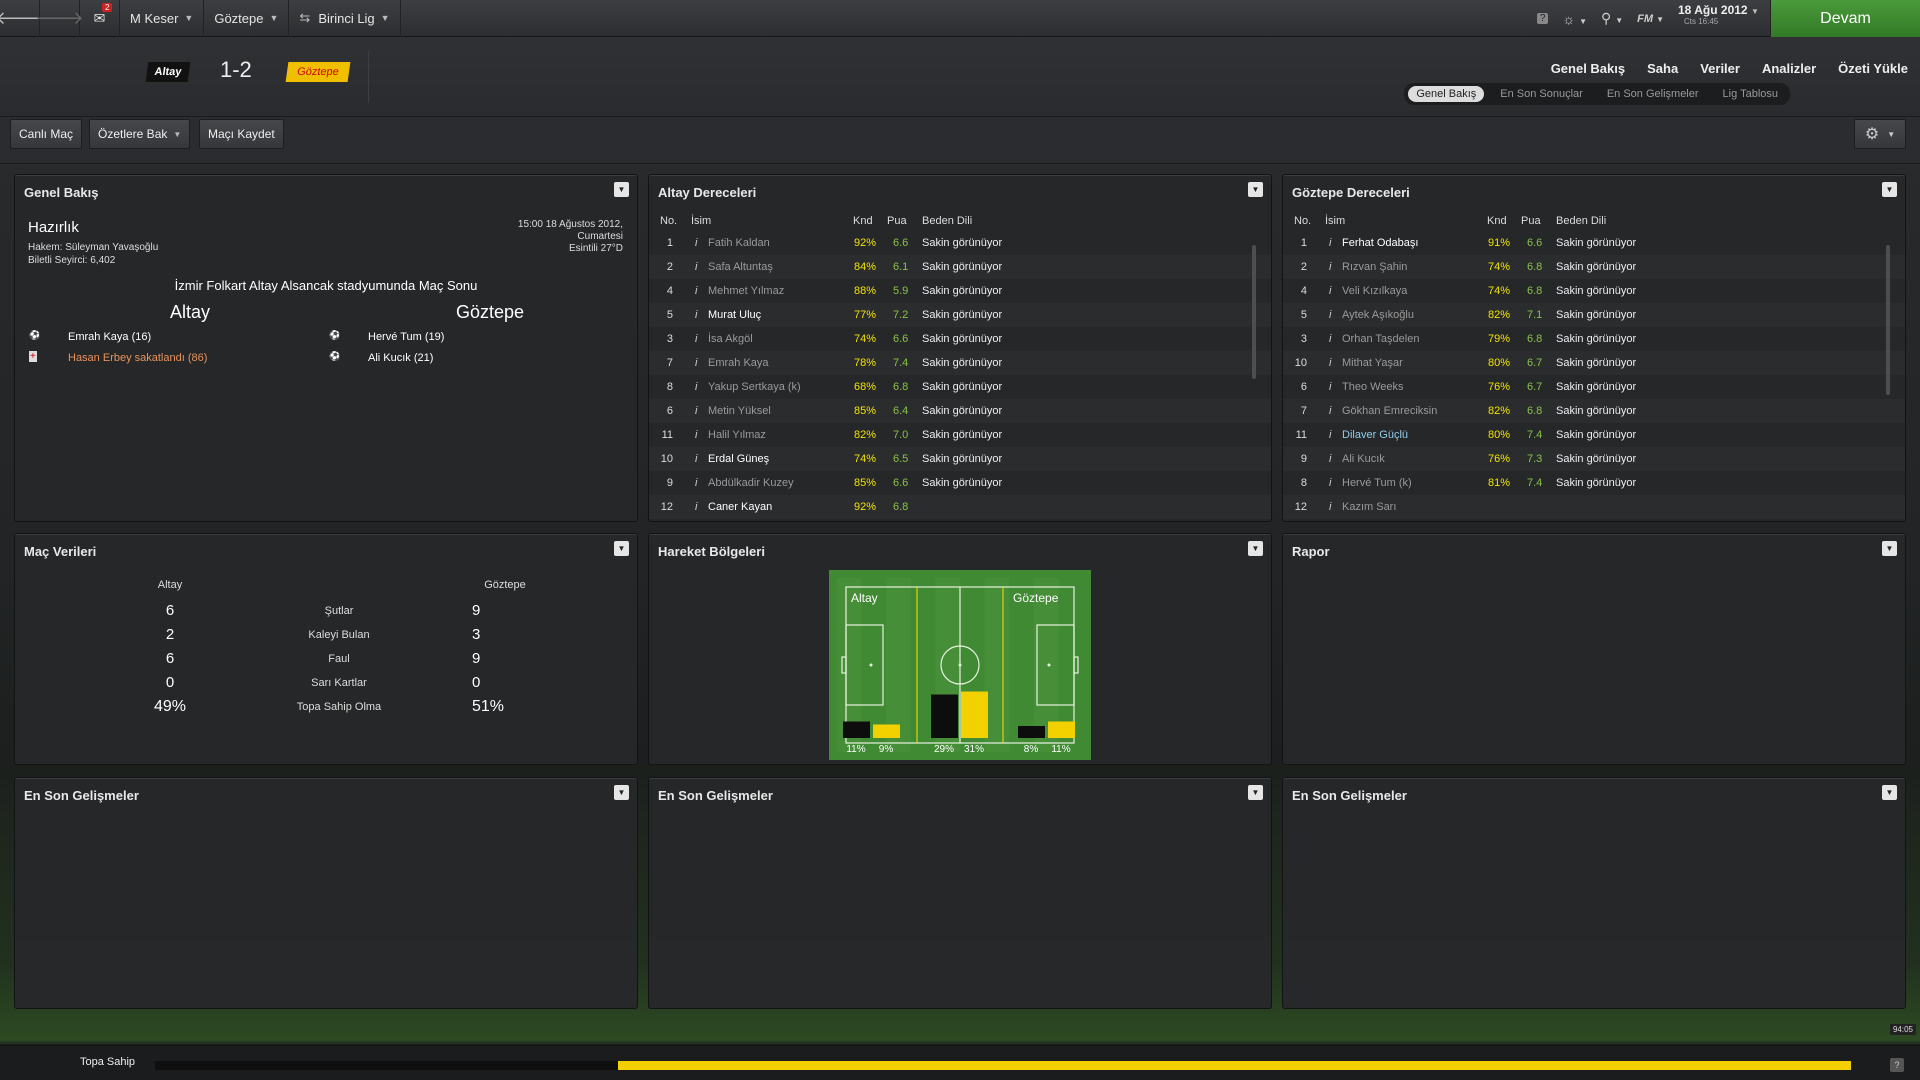 The height and width of the screenshot is (1080, 1920). Describe the element at coordinates (46, 134) in the screenshot. I see `live-match-button: Canlı Maç` at that location.